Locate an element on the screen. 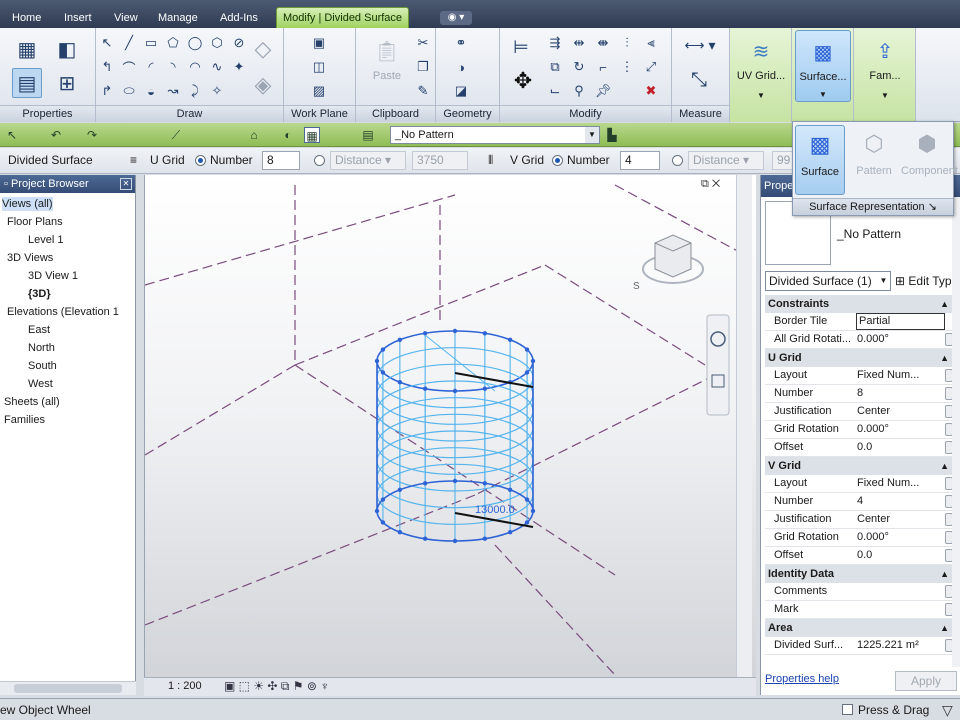  view-3d-icon: ⌂ is located at coordinates (254, 135).